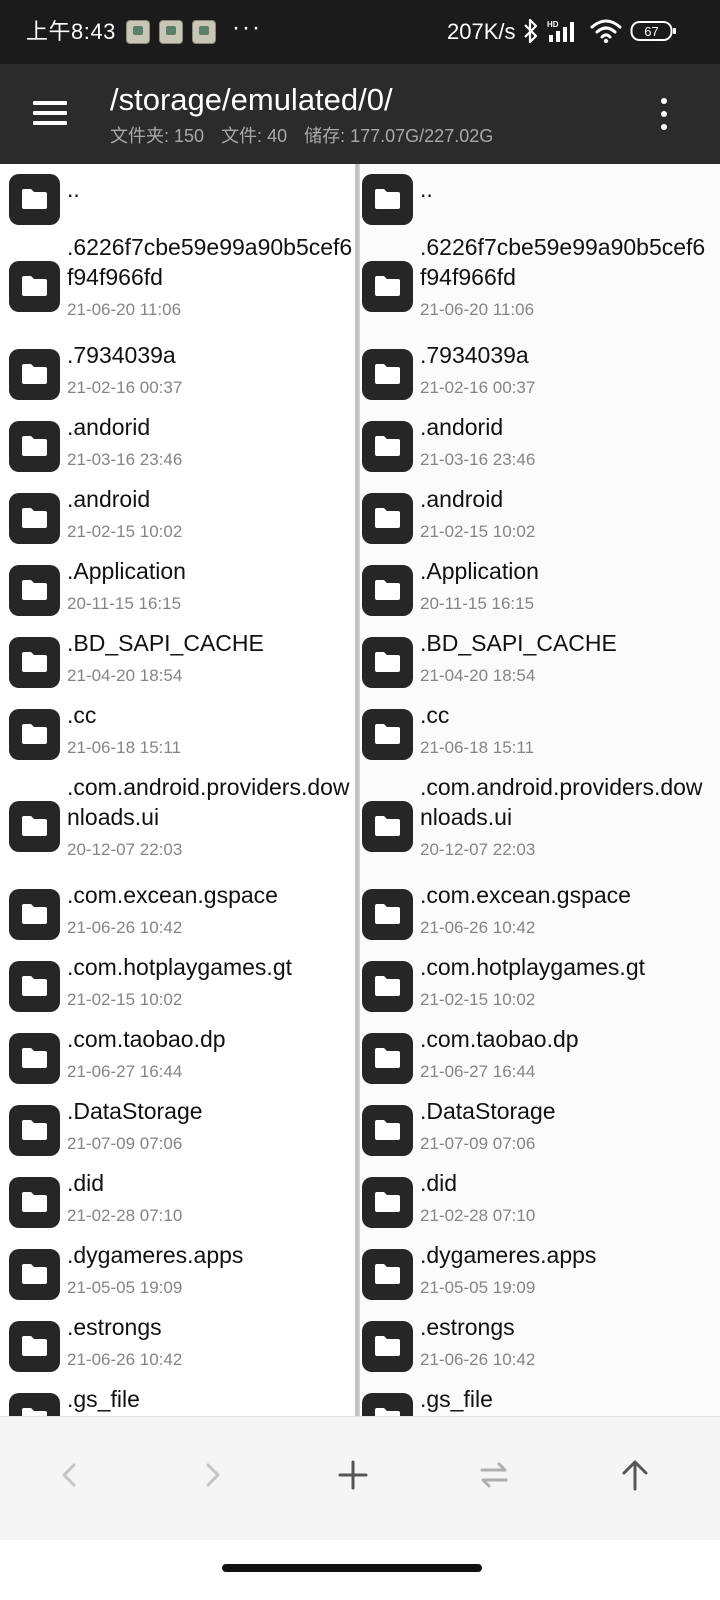  I want to click on plus-icon, so click(353, 1475).